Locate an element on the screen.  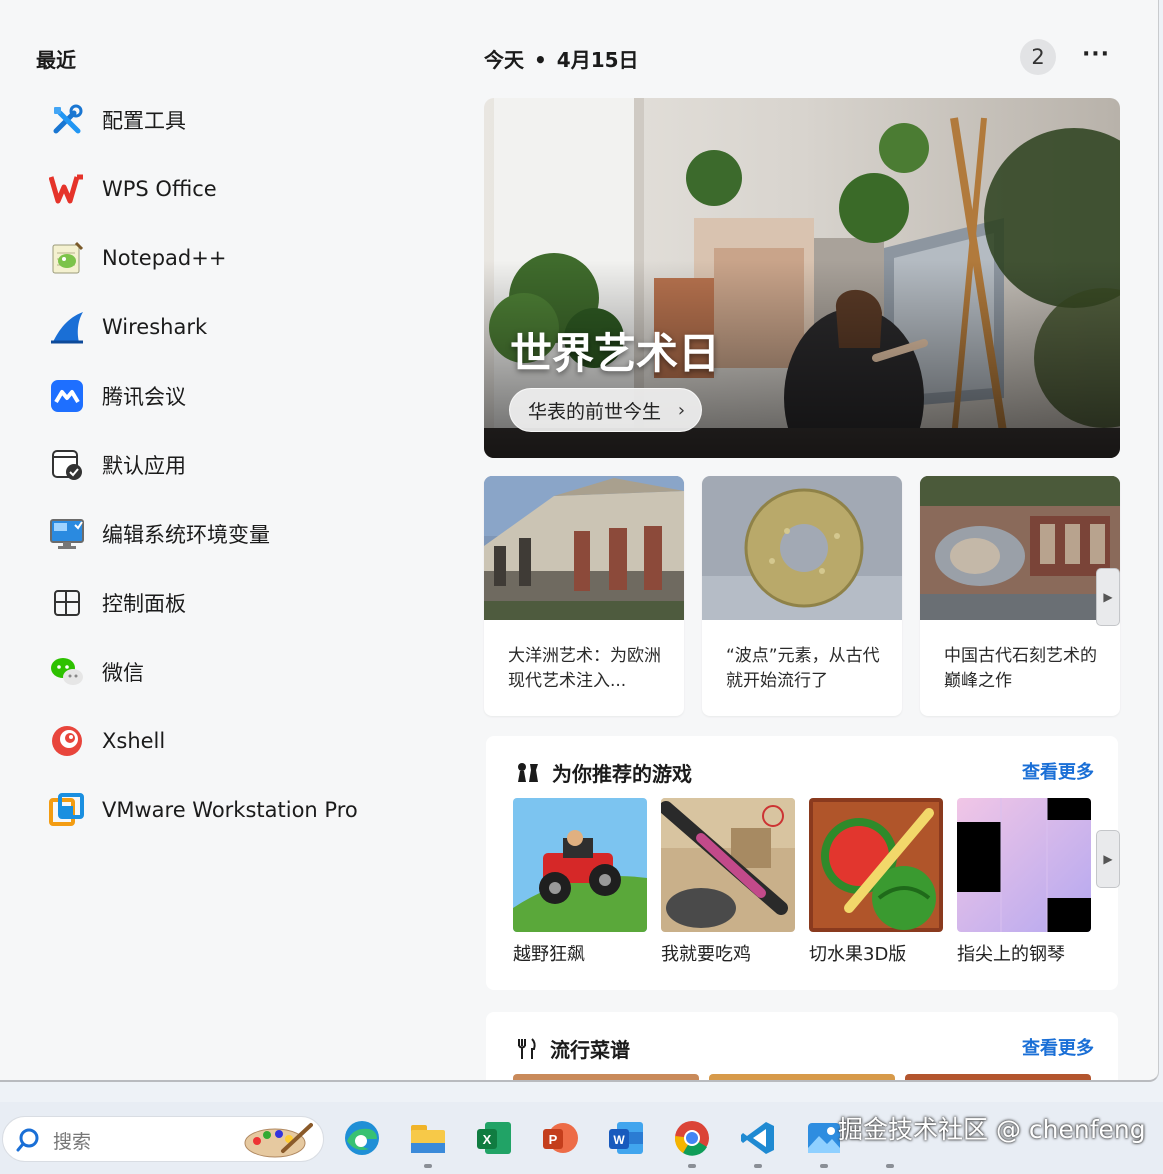
app-label: Wireshark is located at coordinates (155, 327).